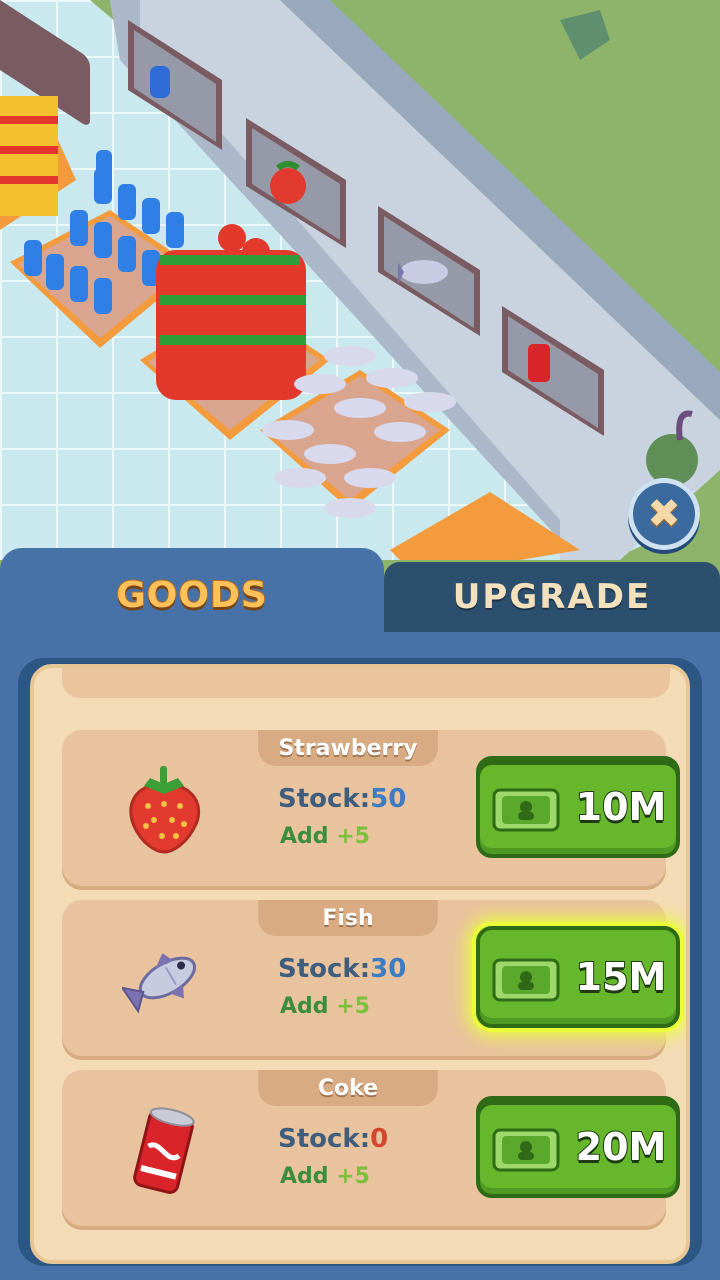 The width and height of the screenshot is (720, 1280). I want to click on stock-value: 30, so click(388, 969).